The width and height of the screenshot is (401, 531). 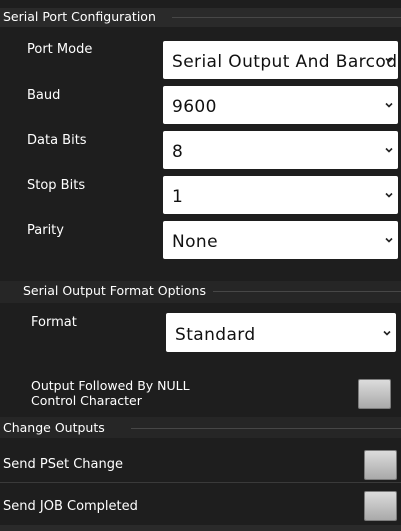 What do you see at coordinates (178, 152) in the screenshot?
I see `data-bits-value: 8` at bounding box center [178, 152].